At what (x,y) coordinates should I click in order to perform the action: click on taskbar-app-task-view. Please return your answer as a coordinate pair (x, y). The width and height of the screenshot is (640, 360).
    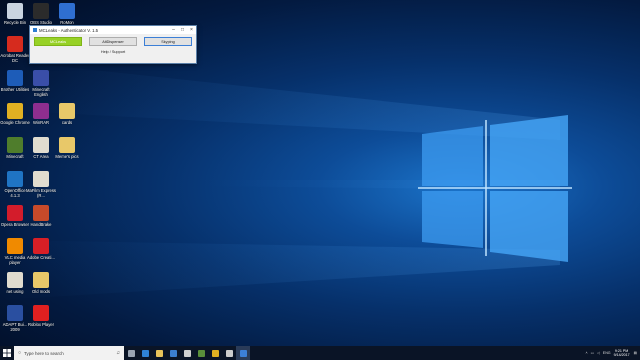
    Looking at the image, I should click on (131, 353).